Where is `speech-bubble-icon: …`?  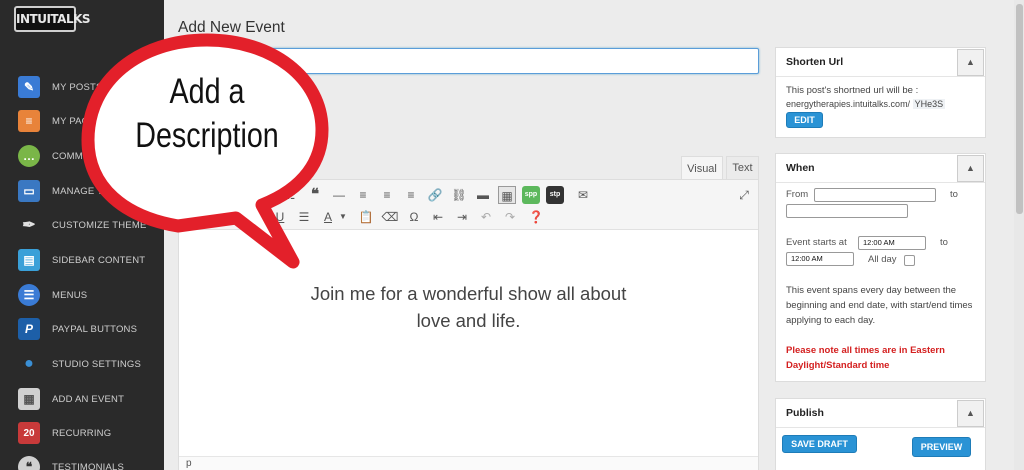 speech-bubble-icon: … is located at coordinates (29, 156).